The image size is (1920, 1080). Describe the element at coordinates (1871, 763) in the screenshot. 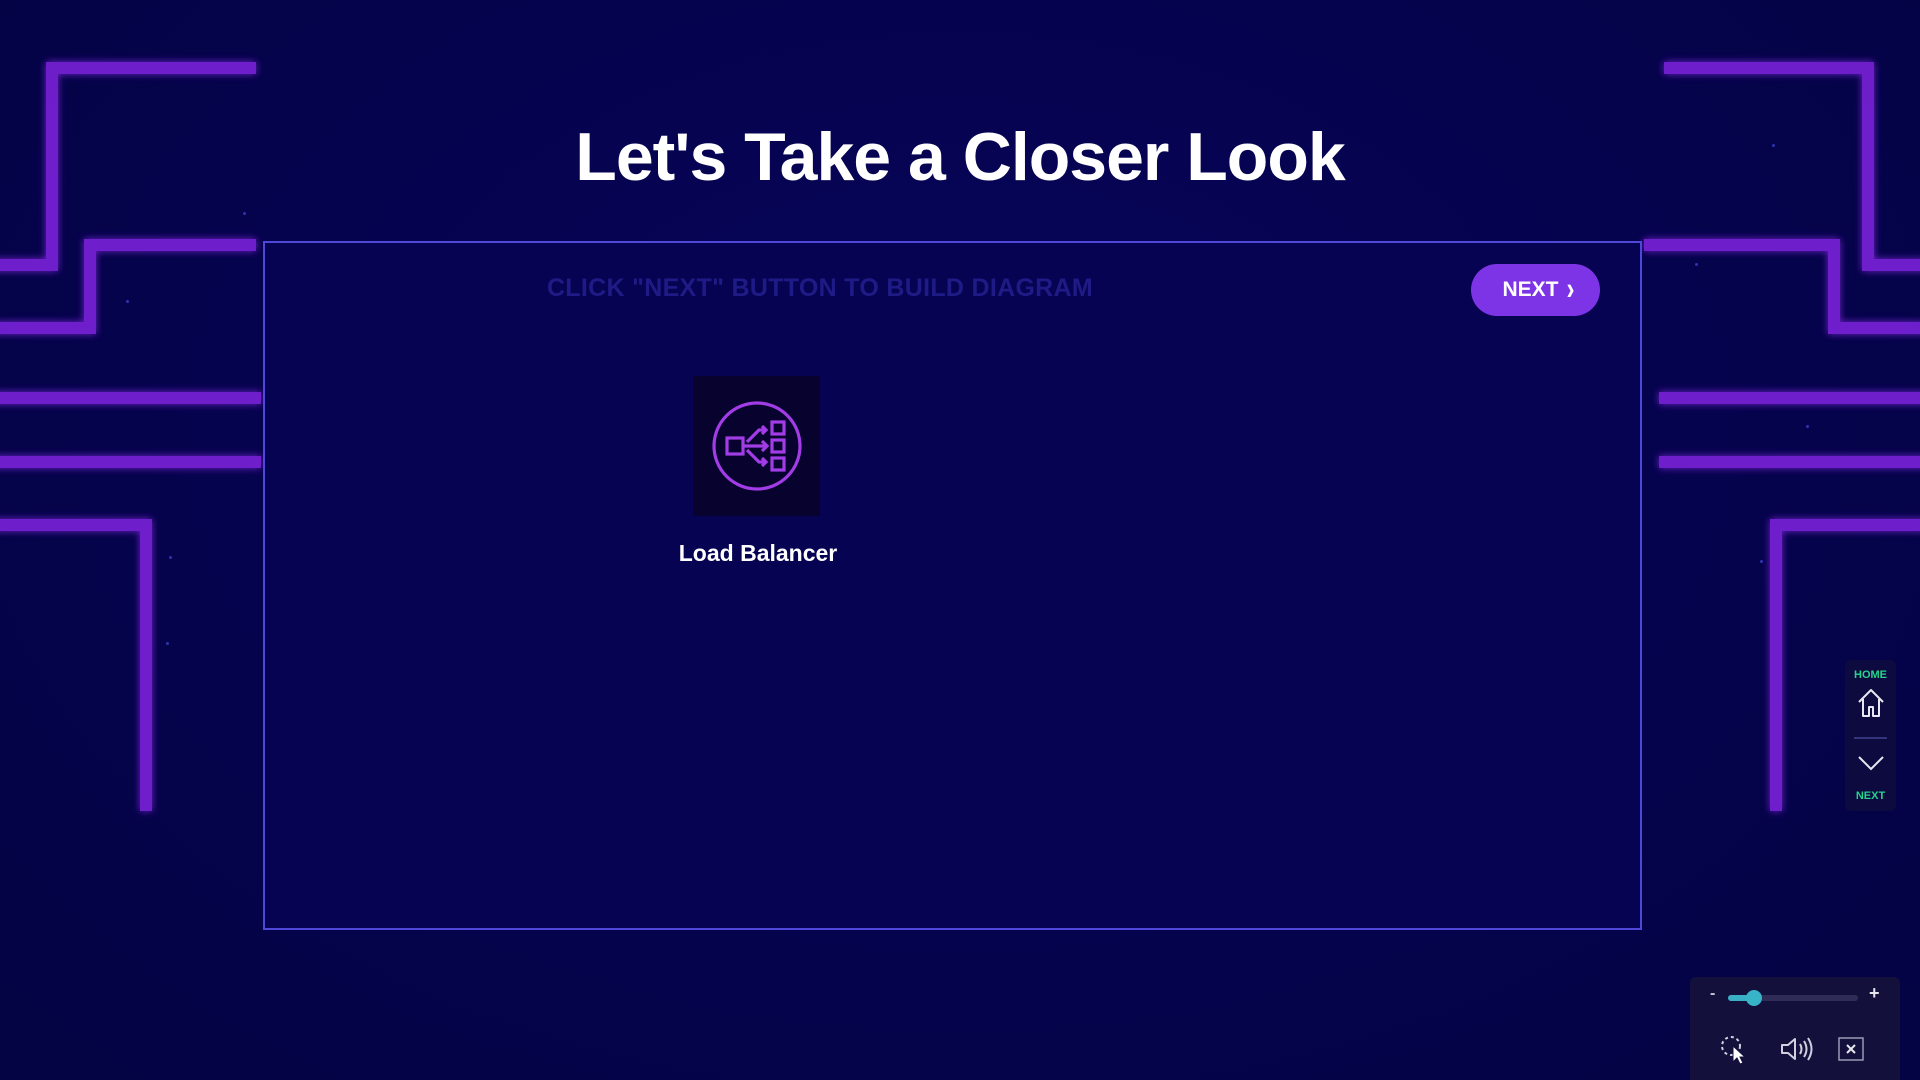

I see `chevron-down-icon` at that location.